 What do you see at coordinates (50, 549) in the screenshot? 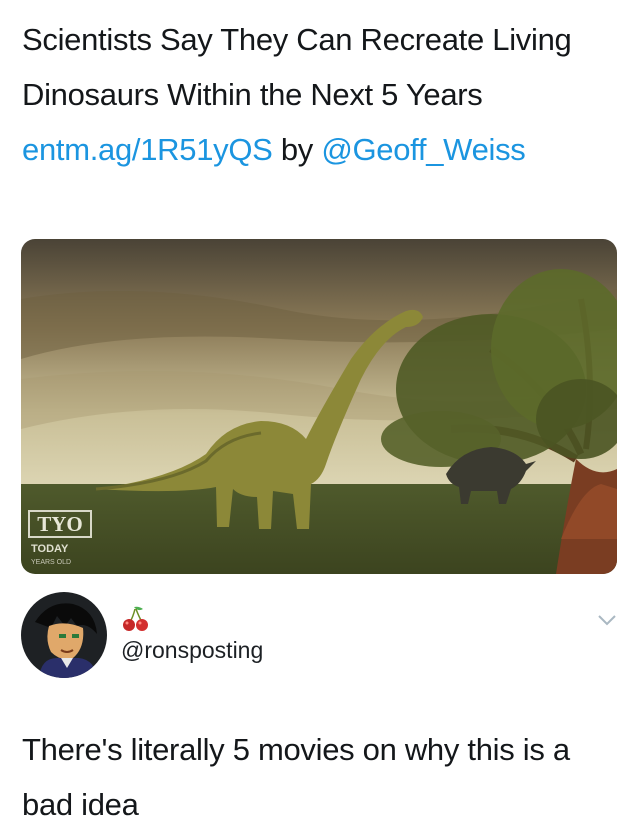
I see `watermark-brand: TODAY` at bounding box center [50, 549].